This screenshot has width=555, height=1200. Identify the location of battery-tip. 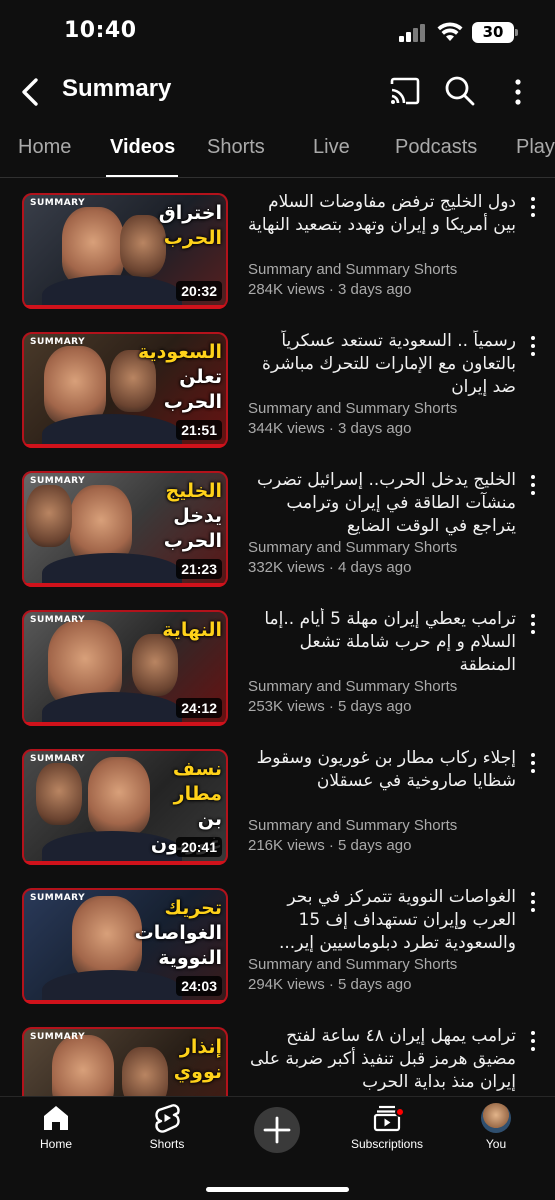
(516, 32).